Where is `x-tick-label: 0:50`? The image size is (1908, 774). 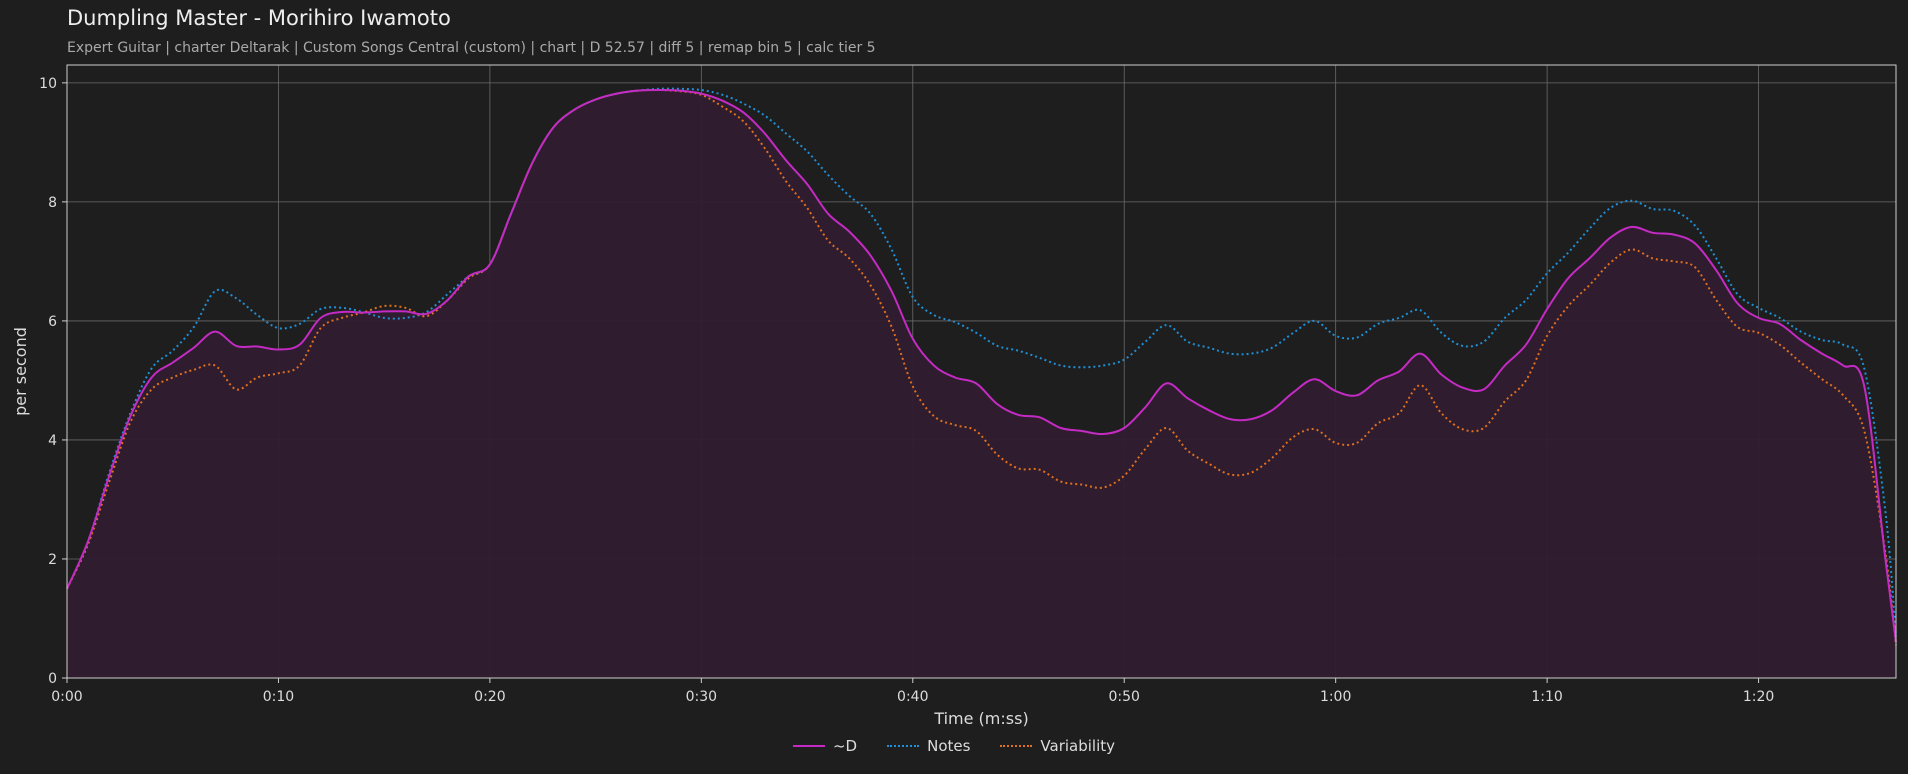 x-tick-label: 0:50 is located at coordinates (1123, 697).